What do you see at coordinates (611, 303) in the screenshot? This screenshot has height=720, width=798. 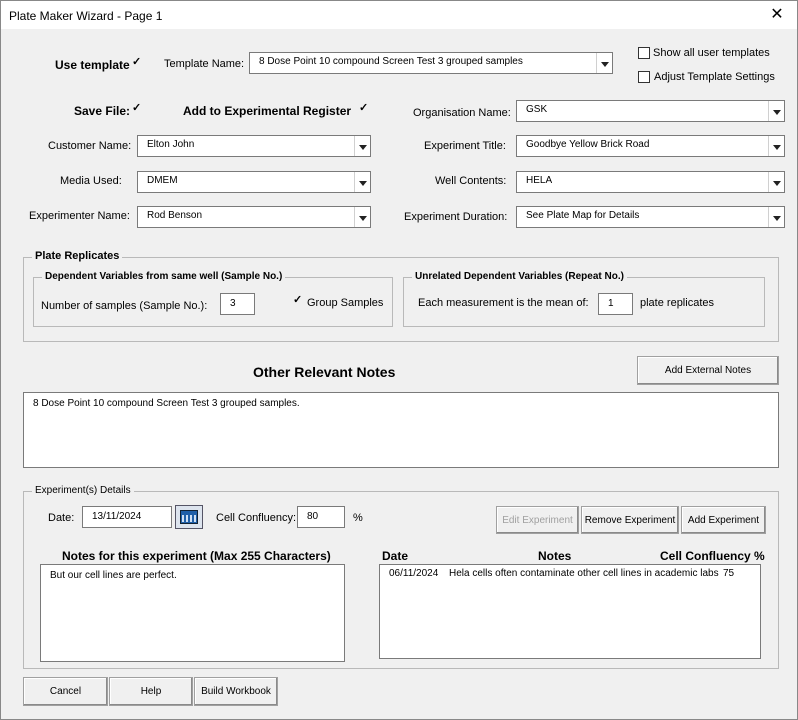 I see `mean-of-value: 1` at bounding box center [611, 303].